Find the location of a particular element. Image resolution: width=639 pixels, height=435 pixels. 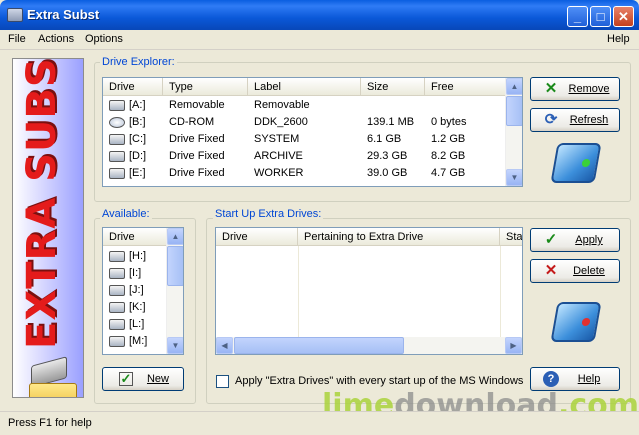

cell-drive: [A:] is located at coordinates (137, 105).